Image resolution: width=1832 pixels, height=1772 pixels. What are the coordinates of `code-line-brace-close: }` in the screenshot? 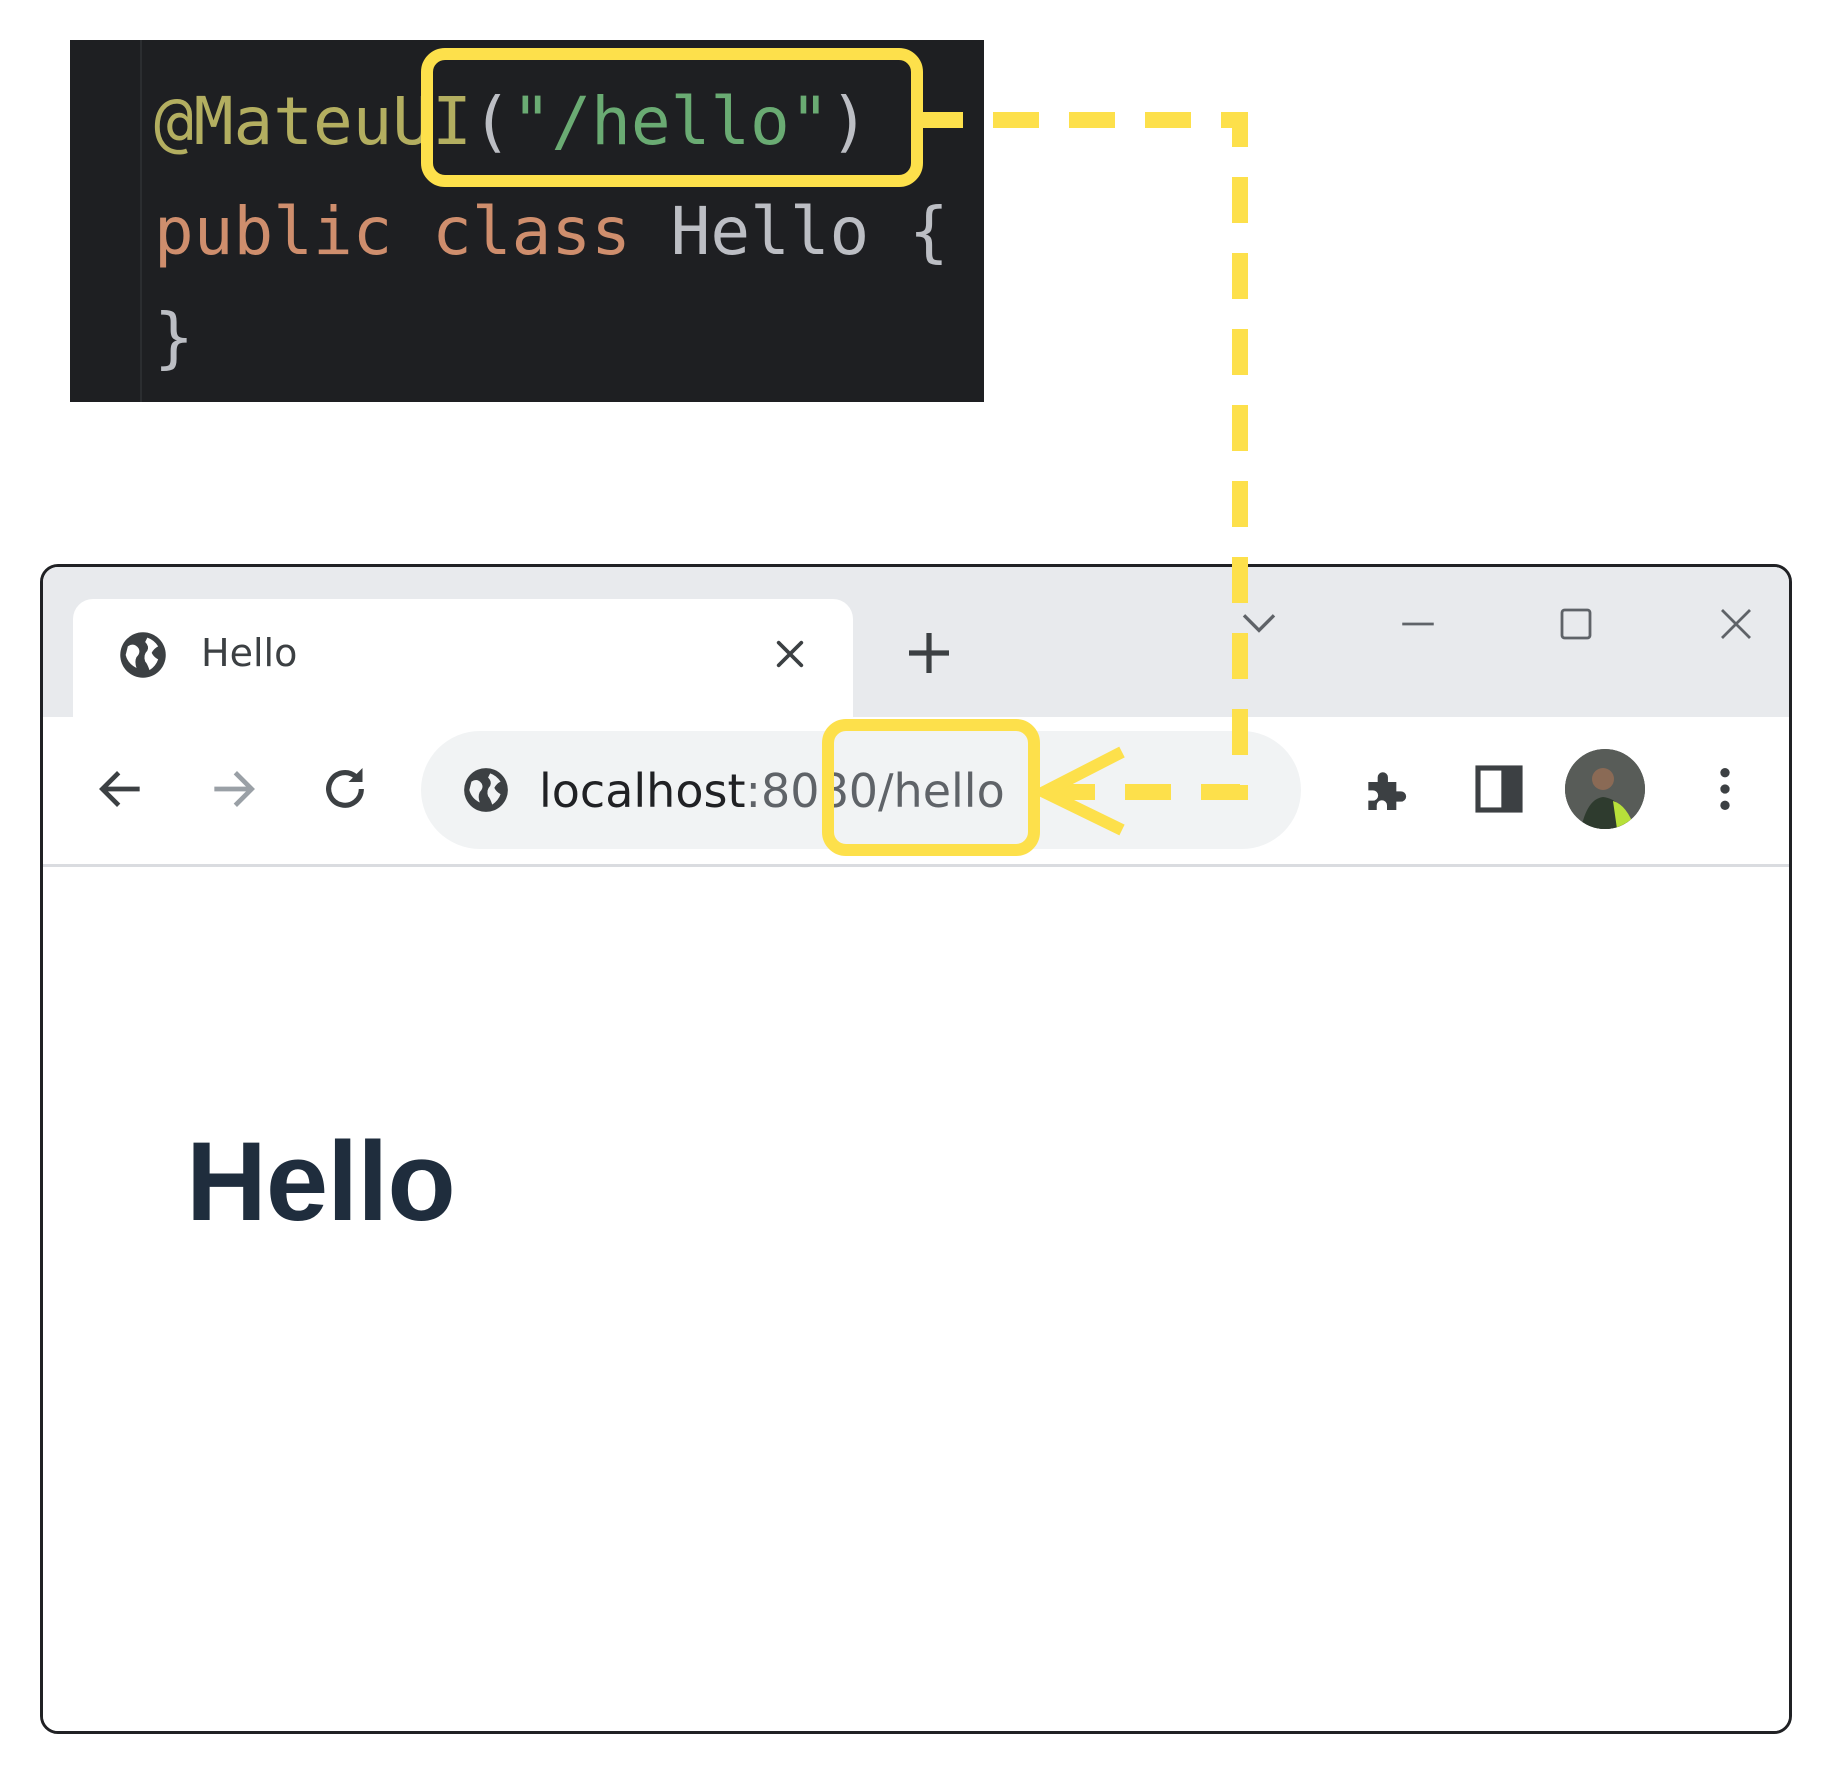 It's located at (174, 338).